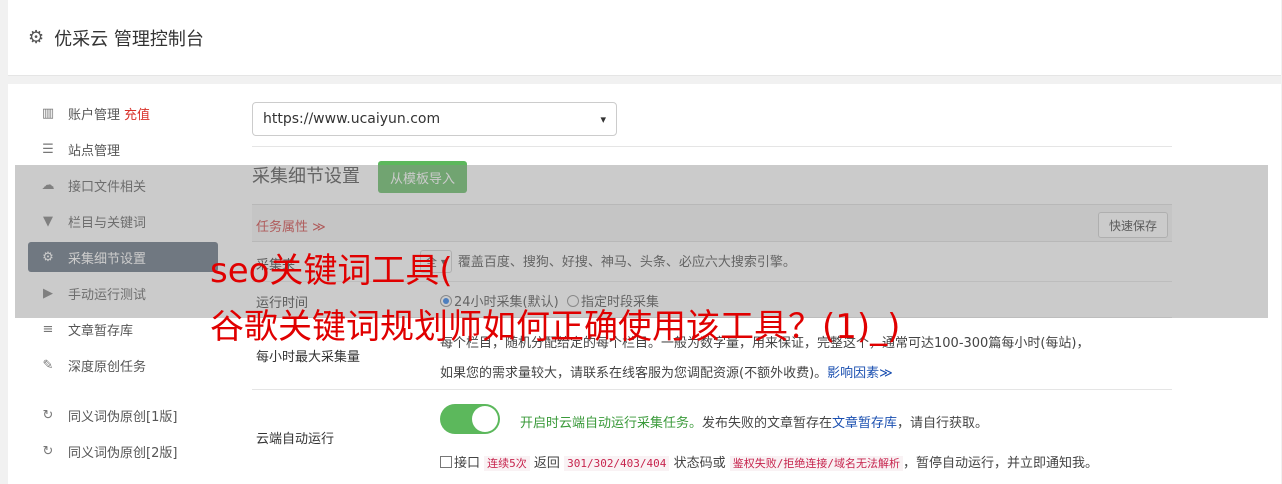 The height and width of the screenshot is (484, 1282). Describe the element at coordinates (308, 357) in the screenshot. I see `max-collect-label: 每小时最大采集量` at that location.